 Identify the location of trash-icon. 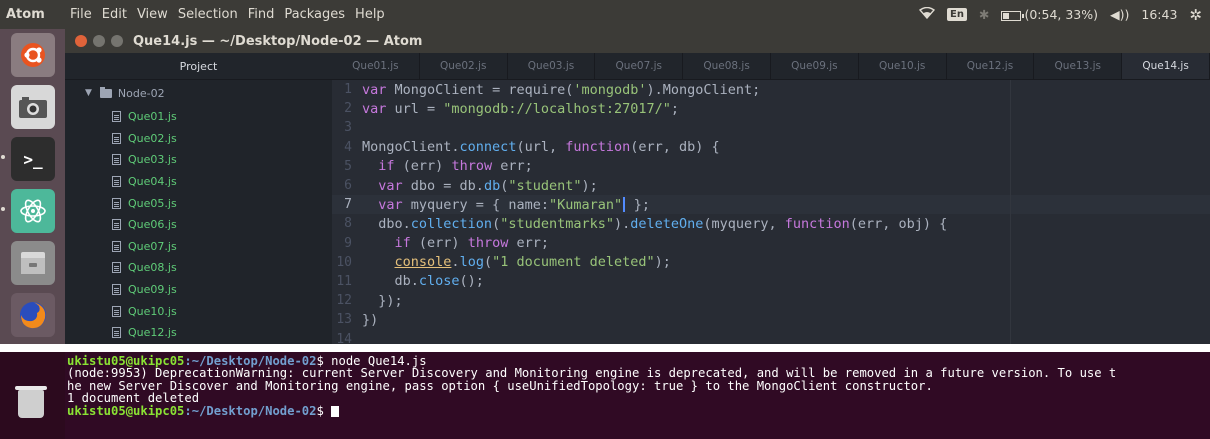
(31, 402).